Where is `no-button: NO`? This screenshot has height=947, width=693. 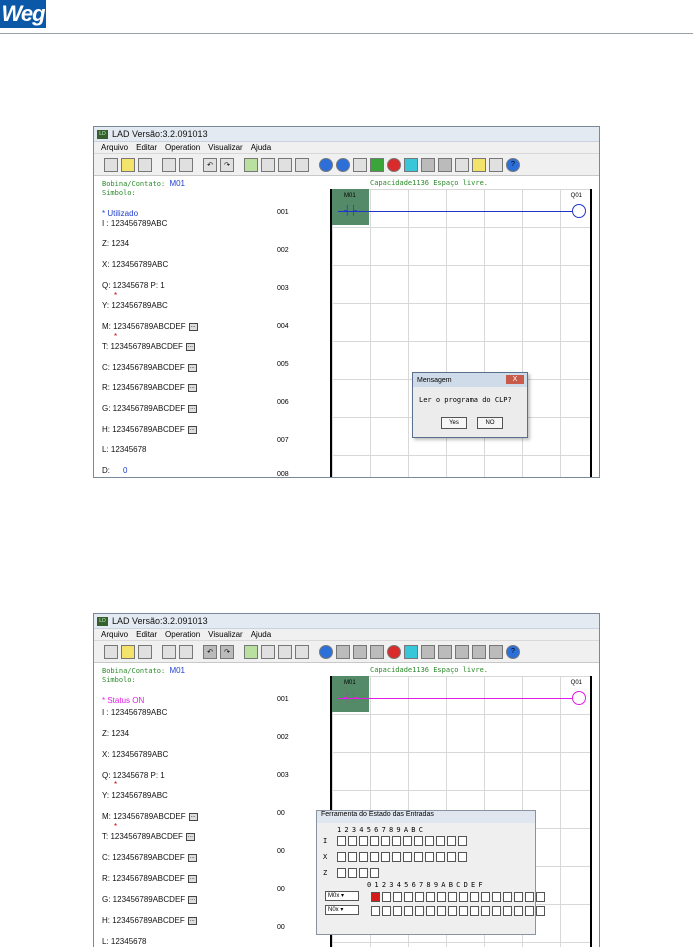
no-button: NO is located at coordinates (490, 423).